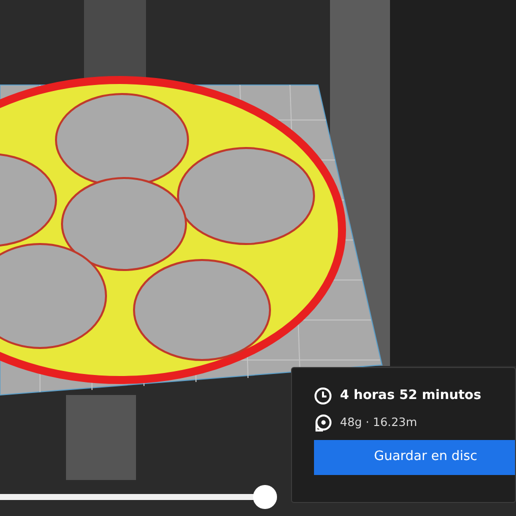 The image size is (516, 516). What do you see at coordinates (265, 497) in the screenshot?
I see `slider-thumb` at bounding box center [265, 497].